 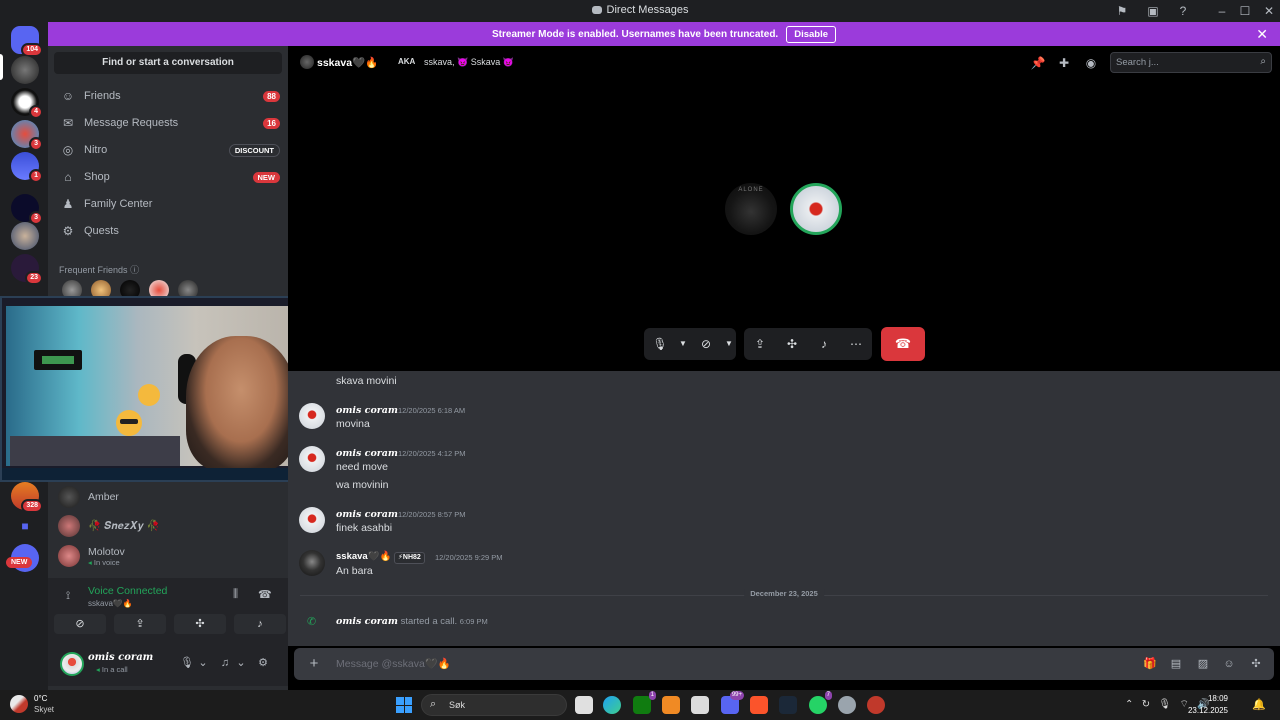 I want to click on inbox-flag-icon: ⚑, so click(x=1122, y=11).